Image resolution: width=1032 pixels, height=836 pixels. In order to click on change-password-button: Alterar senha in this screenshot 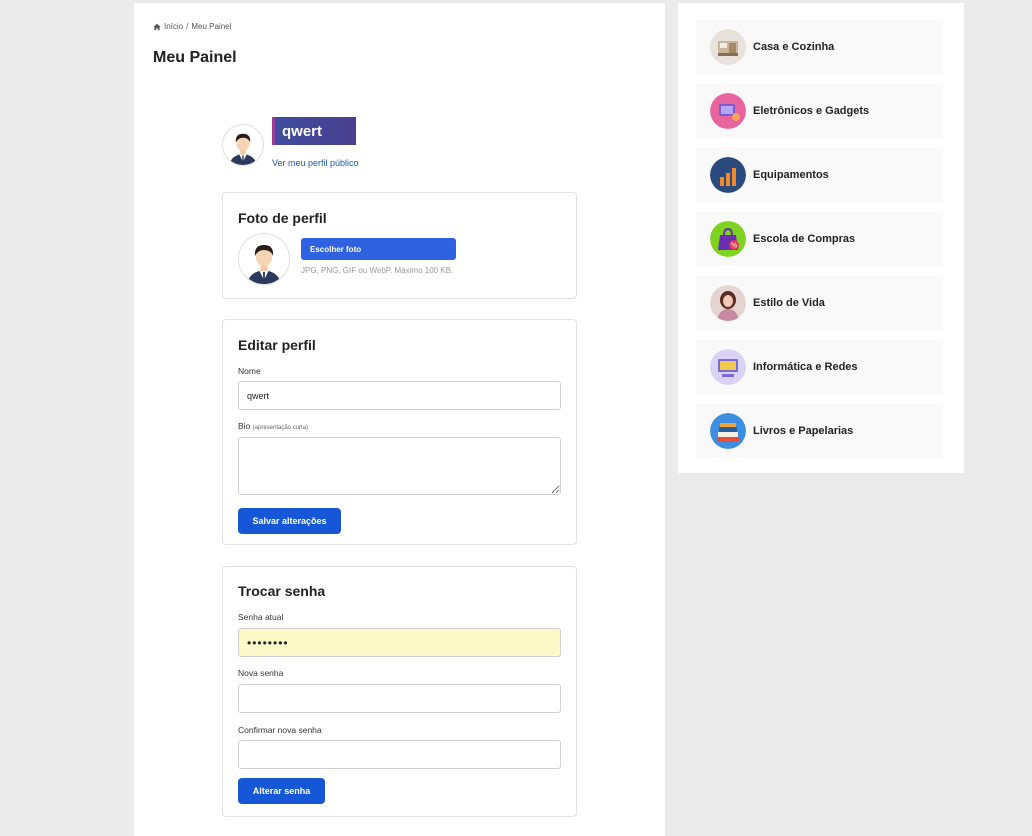, I will do `click(281, 791)`.